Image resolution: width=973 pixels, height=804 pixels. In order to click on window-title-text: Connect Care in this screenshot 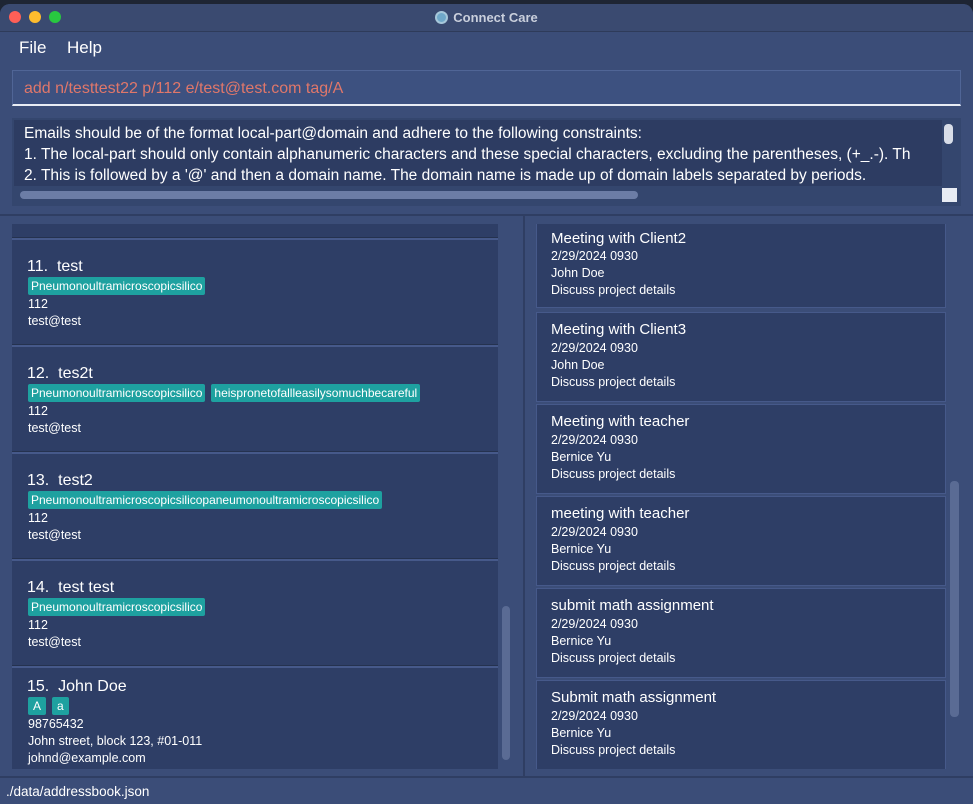, I will do `click(495, 17)`.